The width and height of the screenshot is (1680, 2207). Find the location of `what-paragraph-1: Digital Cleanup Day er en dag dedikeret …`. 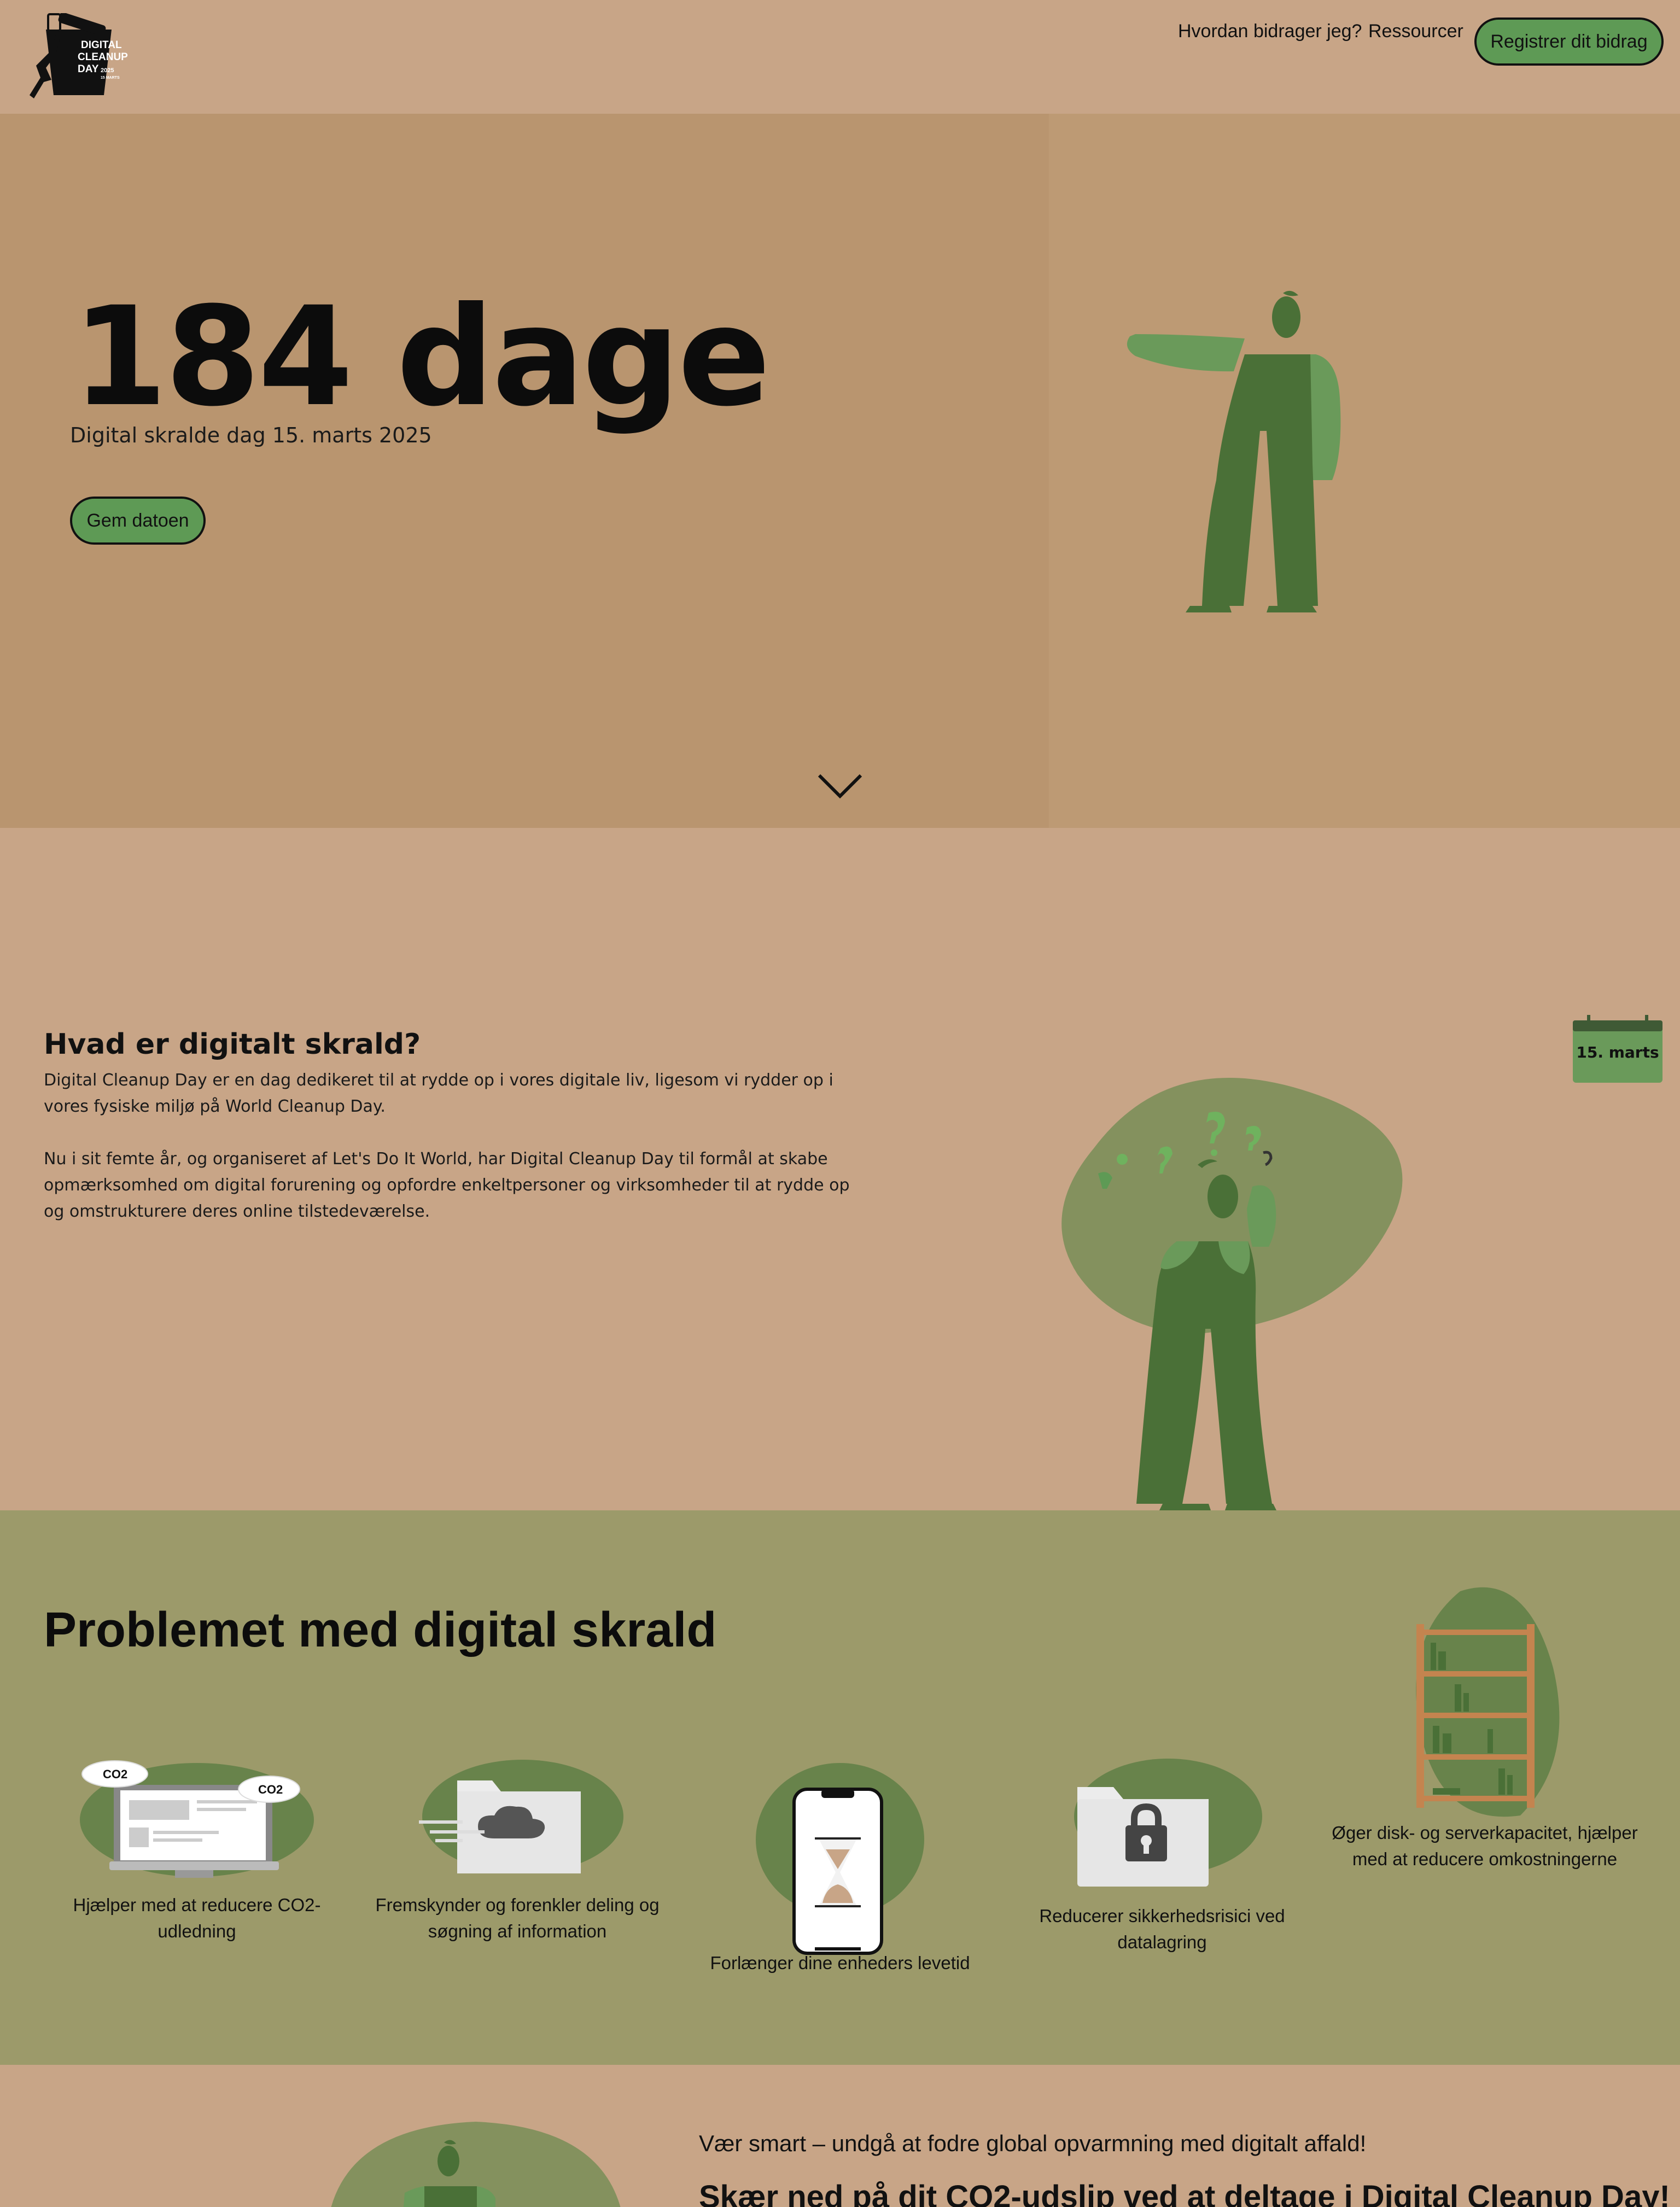

what-paragraph-1: Digital Cleanup Day er en dag dedikeret … is located at coordinates (438, 1093).